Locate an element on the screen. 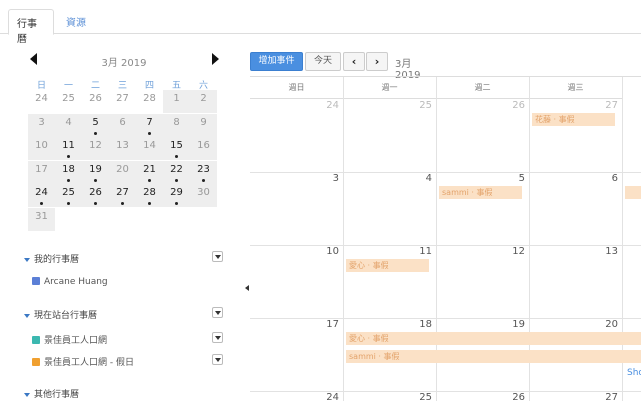  mini-day: 30 is located at coordinates (203, 195).